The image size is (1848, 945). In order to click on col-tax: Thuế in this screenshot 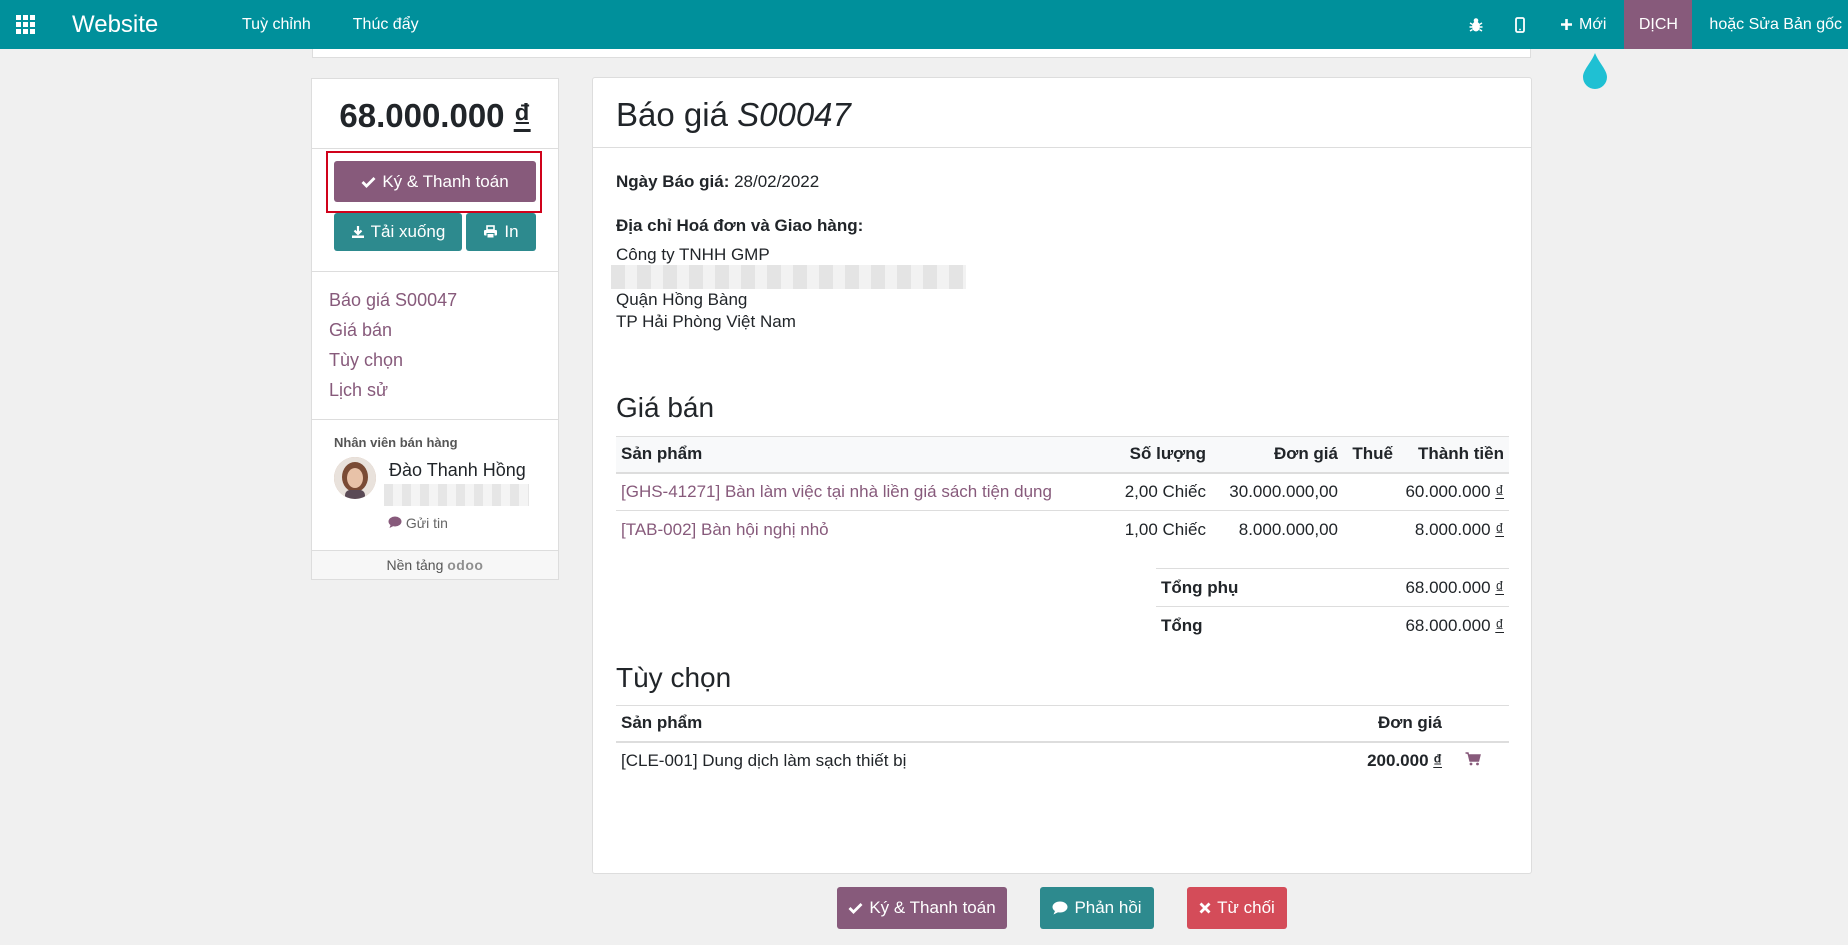, I will do `click(1372, 454)`.